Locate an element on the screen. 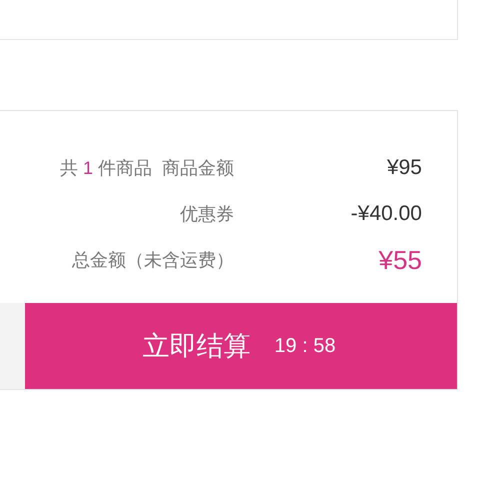 This screenshot has height=500, width=500. checkout-button: 立即结算 19 : 58 is located at coordinates (241, 346).